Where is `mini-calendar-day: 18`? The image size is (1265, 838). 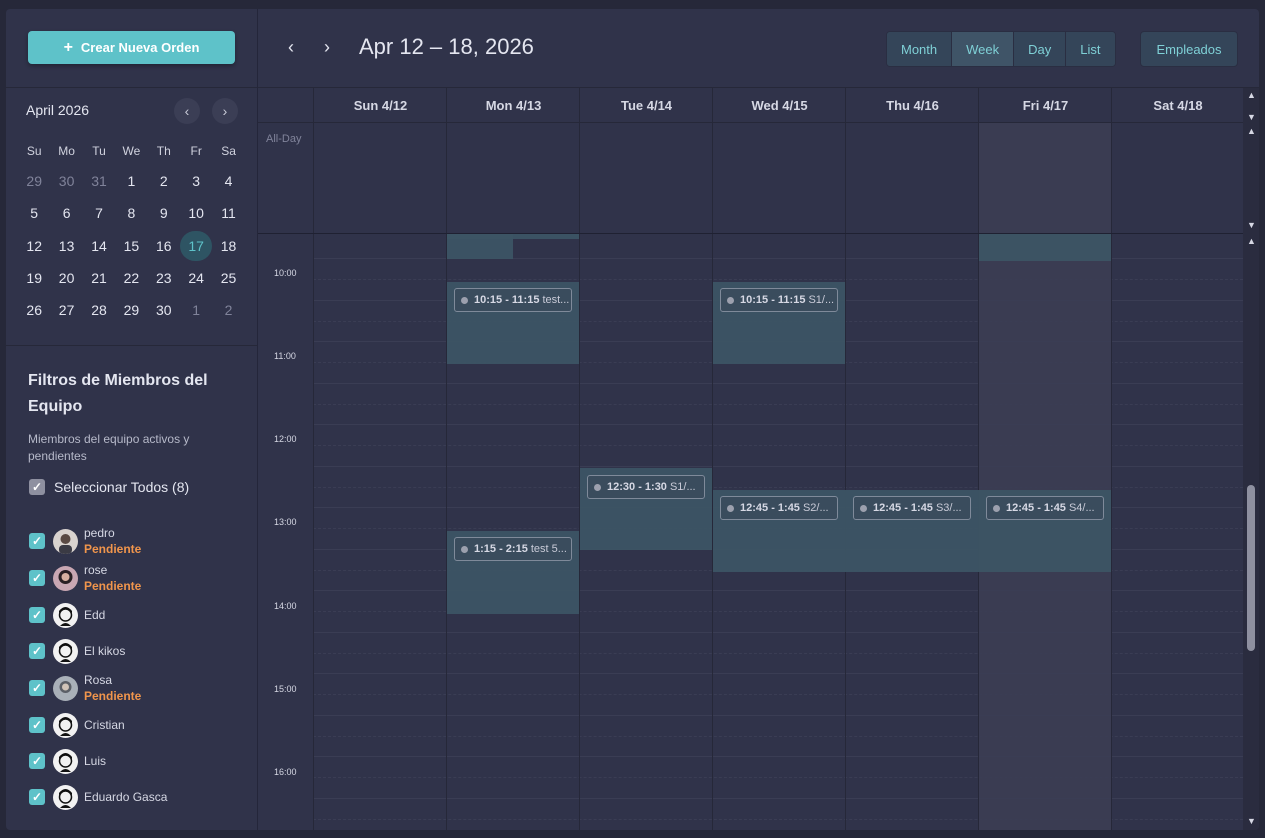
mini-calendar-day: 18 is located at coordinates (228, 246).